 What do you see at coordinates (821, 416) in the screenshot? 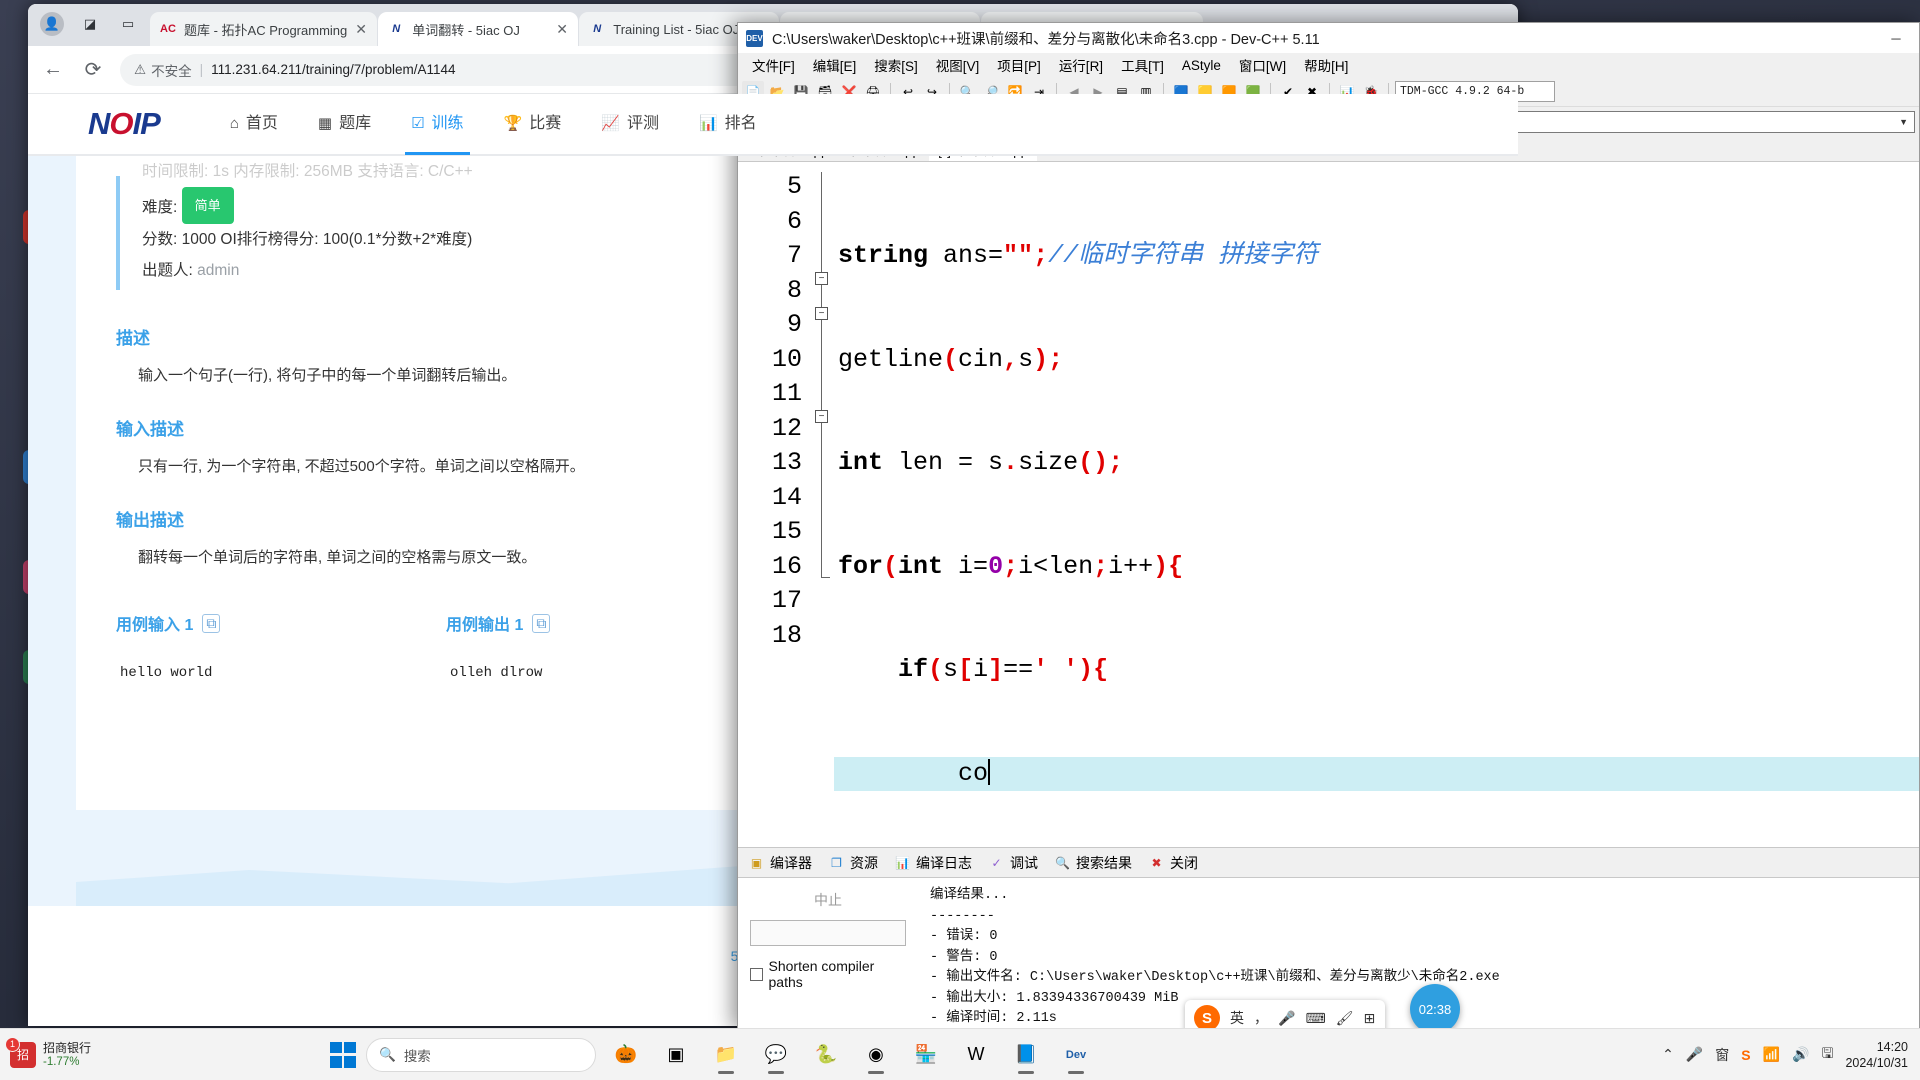
I see `fold-toggle-for-line-12: −` at bounding box center [821, 416].